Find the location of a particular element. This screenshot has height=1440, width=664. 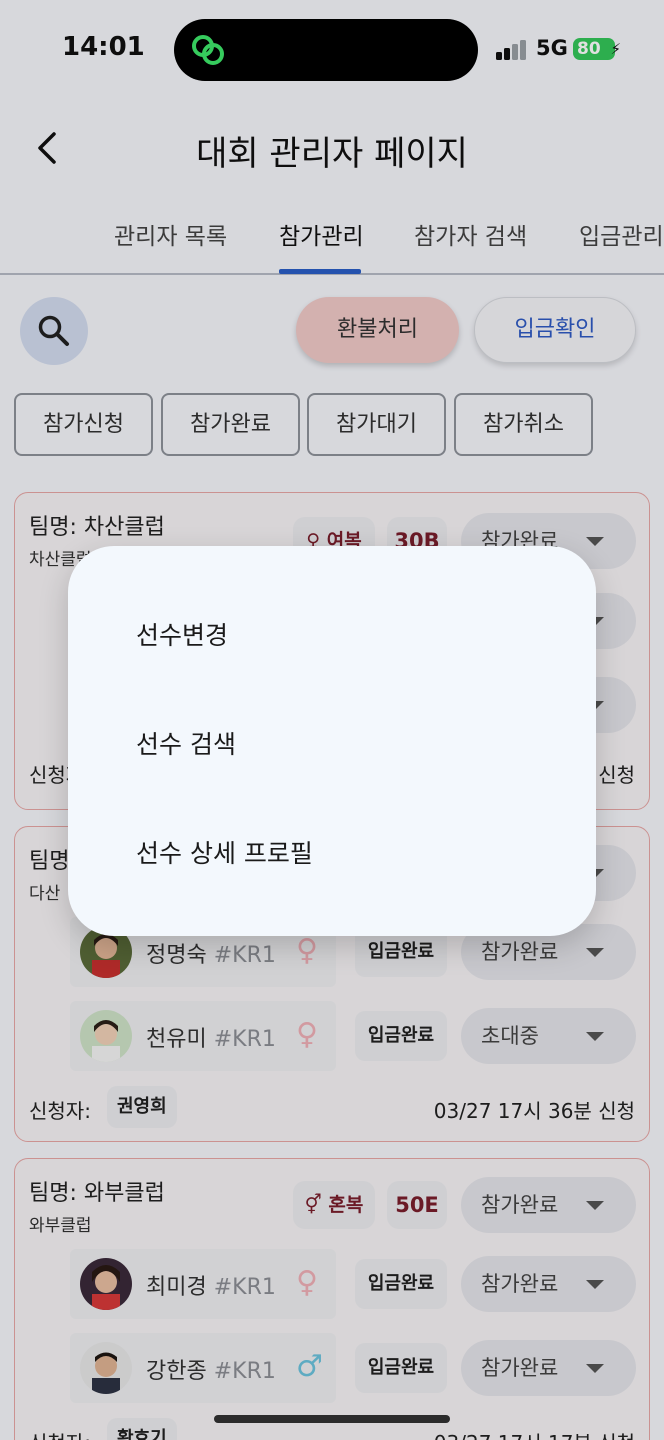

menu-item-search-player: 선수 검색 is located at coordinates (186, 743).